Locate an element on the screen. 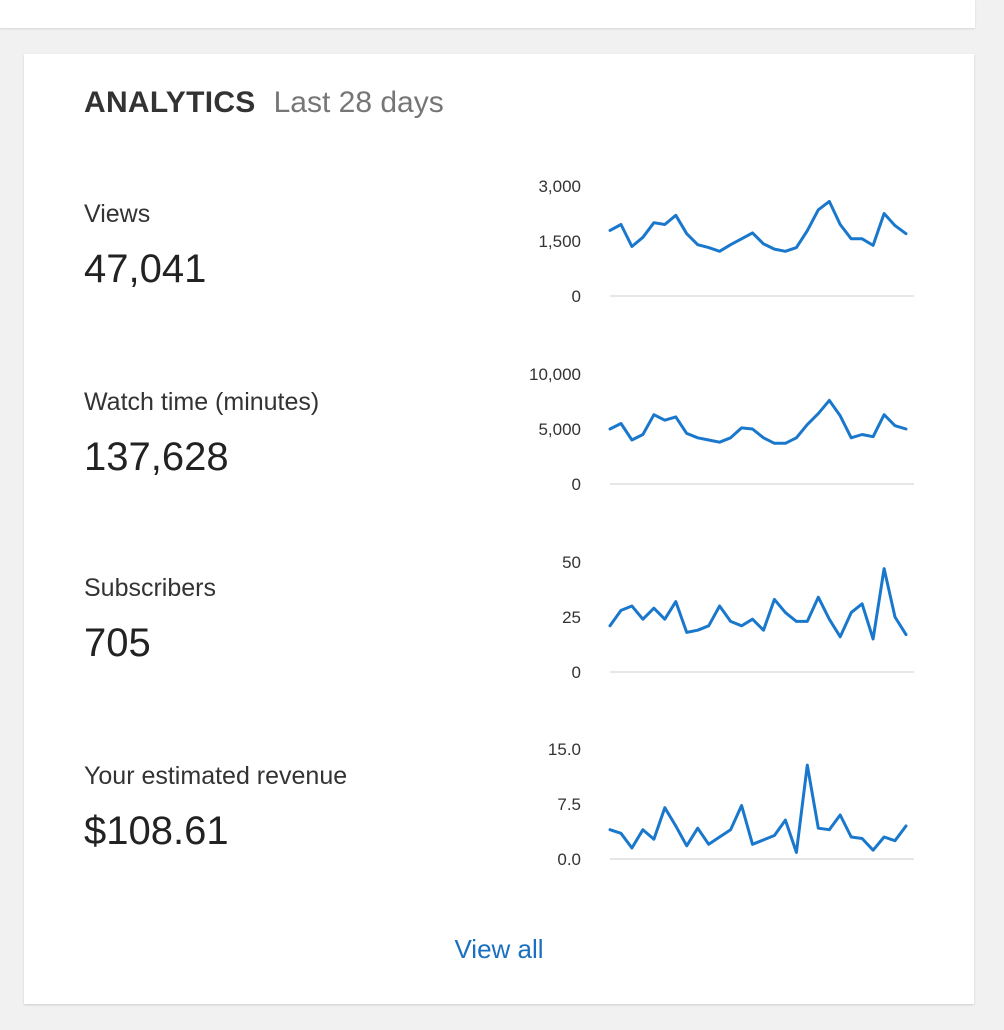 The height and width of the screenshot is (1030, 1004). previous-card is located at coordinates (487, 14).